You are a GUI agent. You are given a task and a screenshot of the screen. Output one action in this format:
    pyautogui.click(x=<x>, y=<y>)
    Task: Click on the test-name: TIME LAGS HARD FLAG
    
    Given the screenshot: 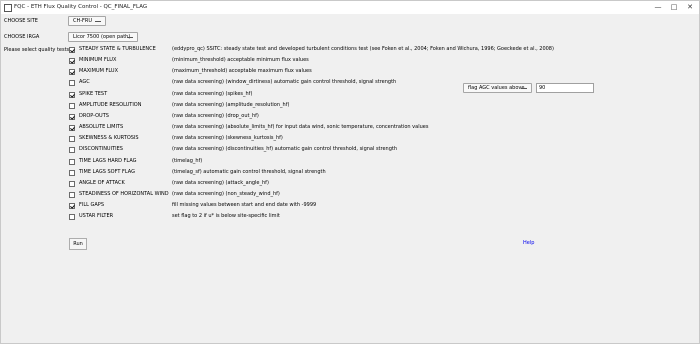 What is the action you would take?
    pyautogui.click(x=108, y=160)
    